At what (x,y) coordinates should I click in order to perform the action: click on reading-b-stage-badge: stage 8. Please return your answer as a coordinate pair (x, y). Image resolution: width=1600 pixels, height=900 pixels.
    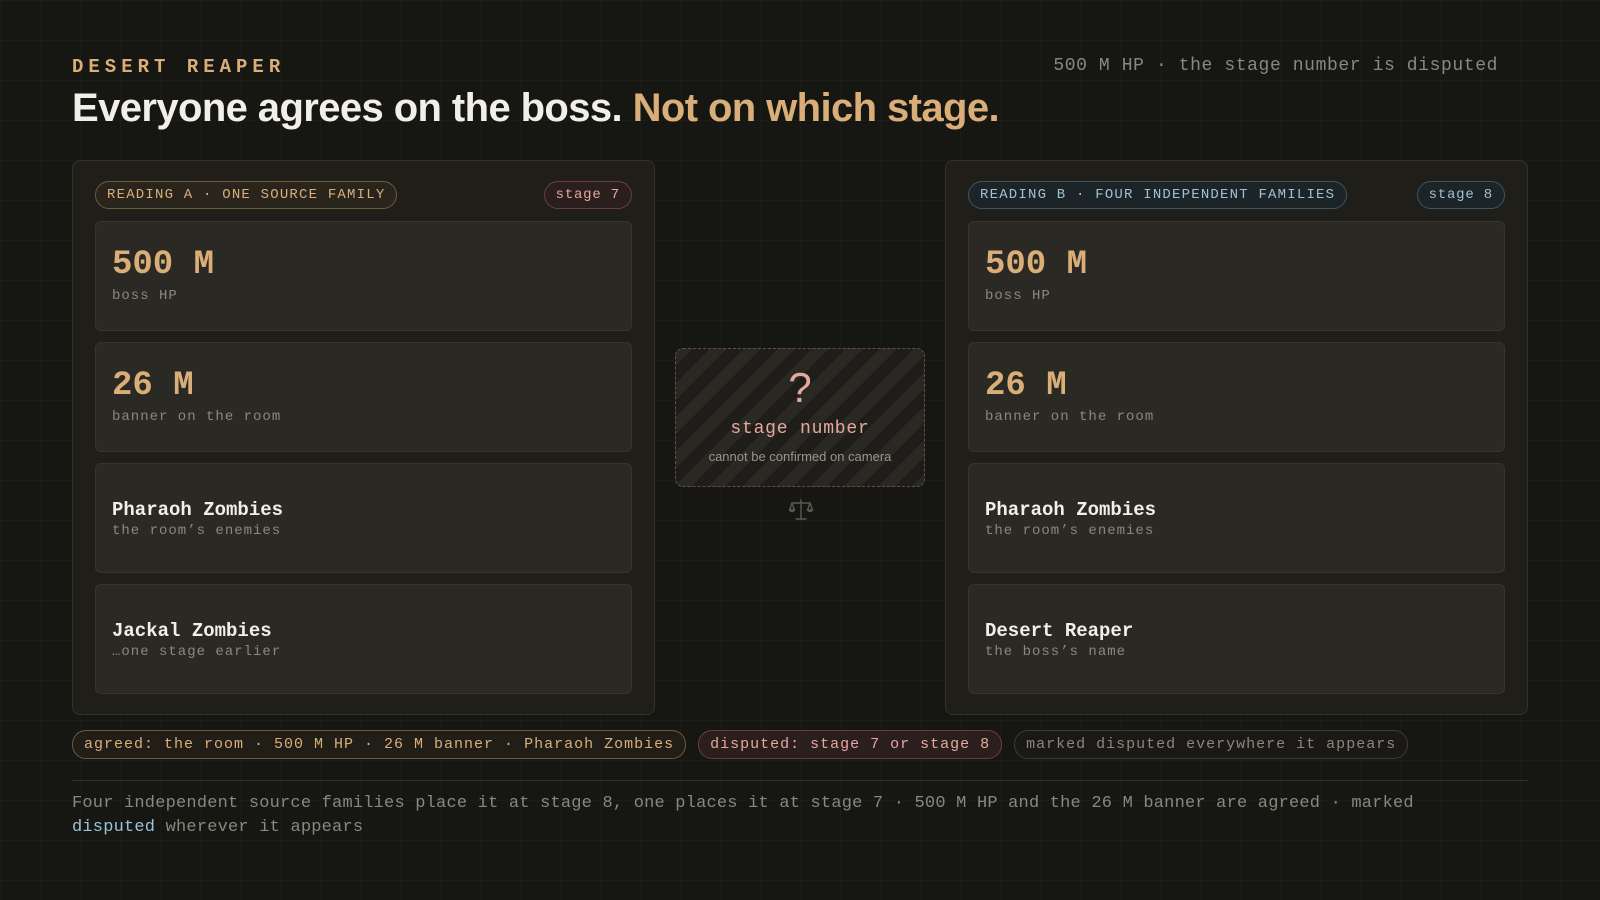
    Looking at the image, I should click on (1460, 195).